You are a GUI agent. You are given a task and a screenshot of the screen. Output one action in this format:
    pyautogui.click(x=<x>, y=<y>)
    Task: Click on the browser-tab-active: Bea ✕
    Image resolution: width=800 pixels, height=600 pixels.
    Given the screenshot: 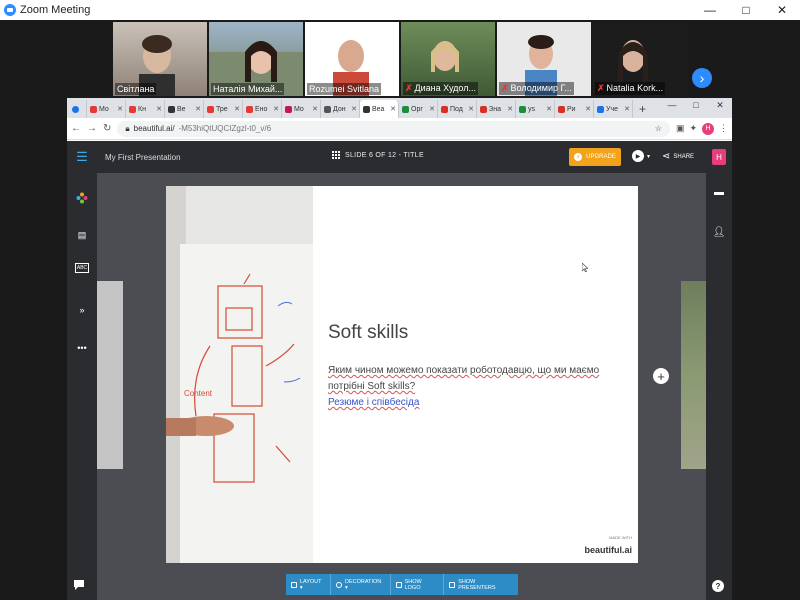 What is the action you would take?
    pyautogui.click(x=379, y=109)
    